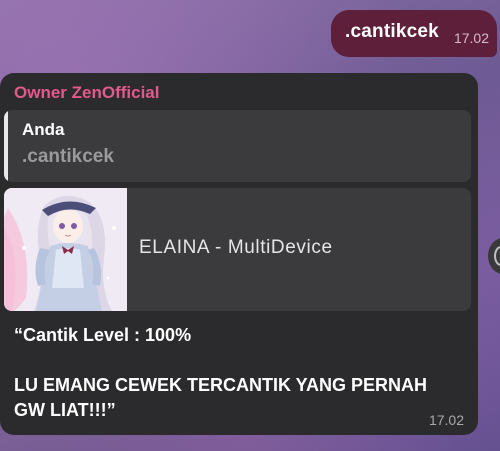  What do you see at coordinates (68, 156) in the screenshot?
I see `quote-text: .cantikcek` at bounding box center [68, 156].